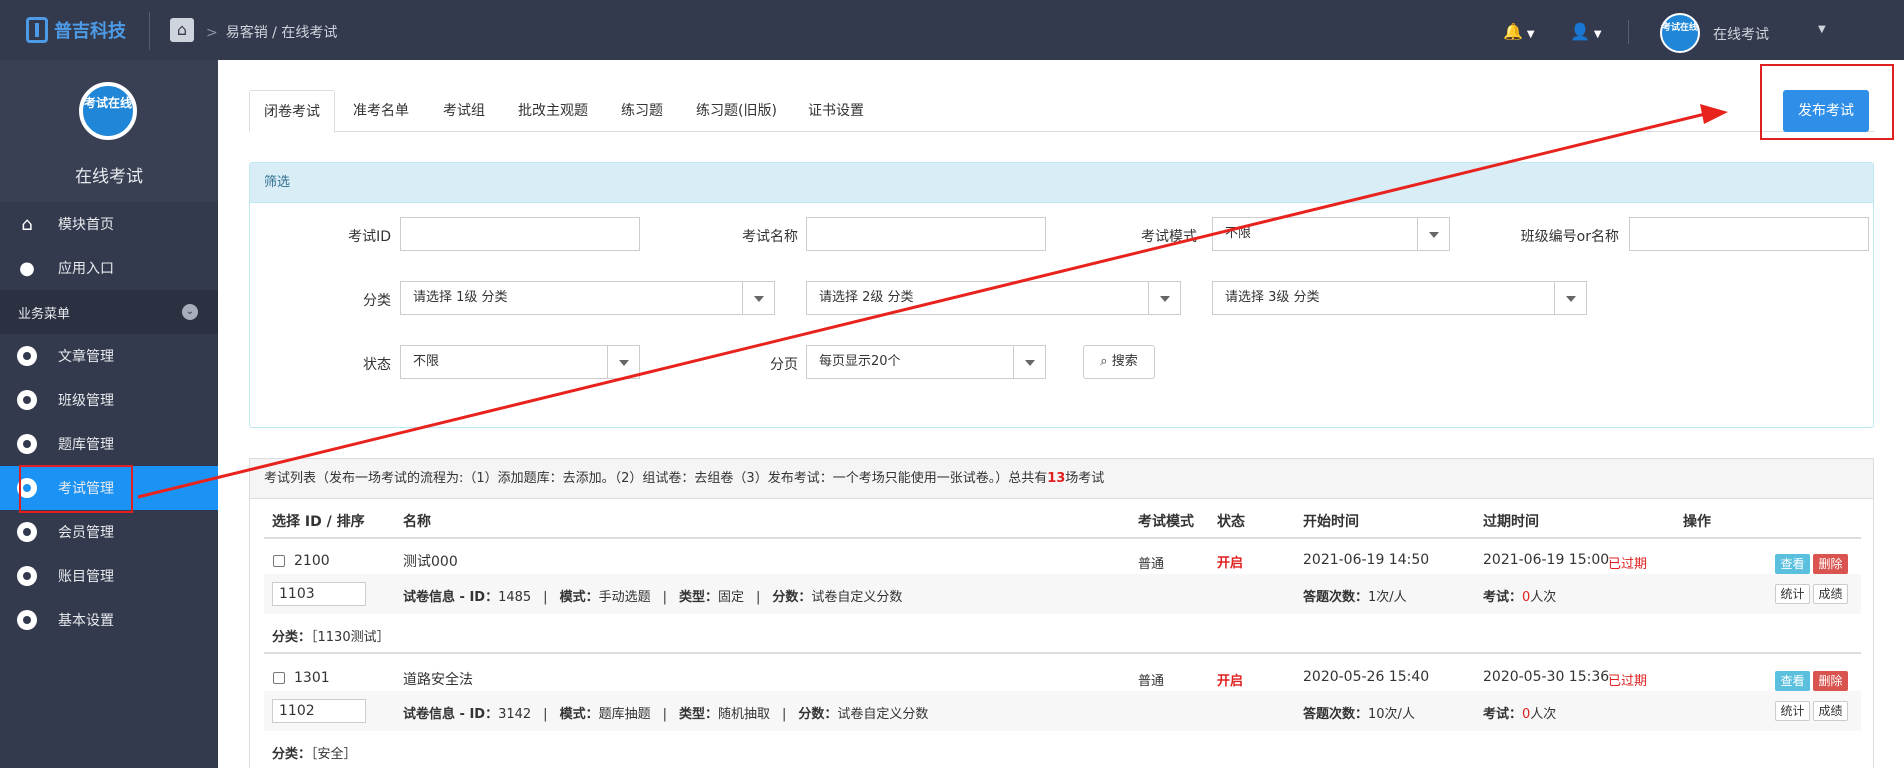 This screenshot has width=1904, height=768. Describe the element at coordinates (426, 361) in the screenshot. I see `status-value: 不限` at that location.